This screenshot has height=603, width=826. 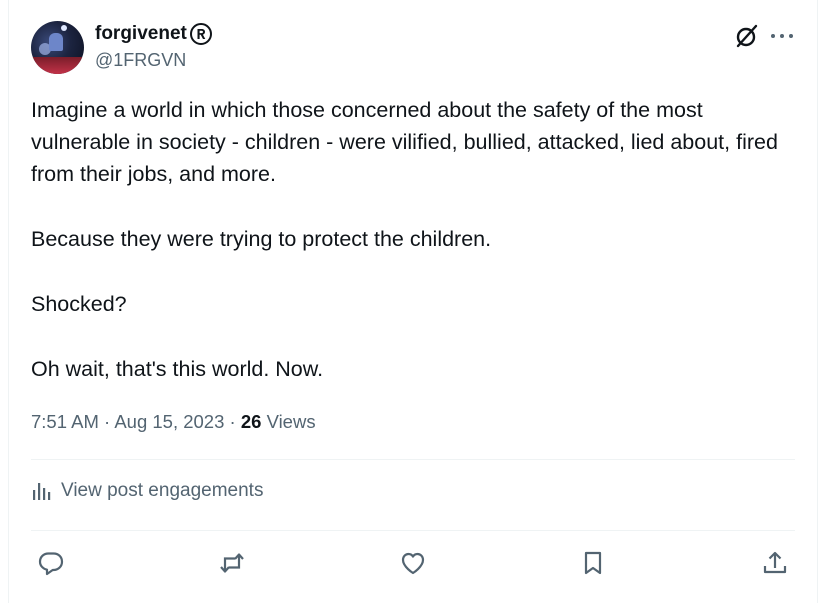 I want to click on views-count: 26, so click(x=251, y=421).